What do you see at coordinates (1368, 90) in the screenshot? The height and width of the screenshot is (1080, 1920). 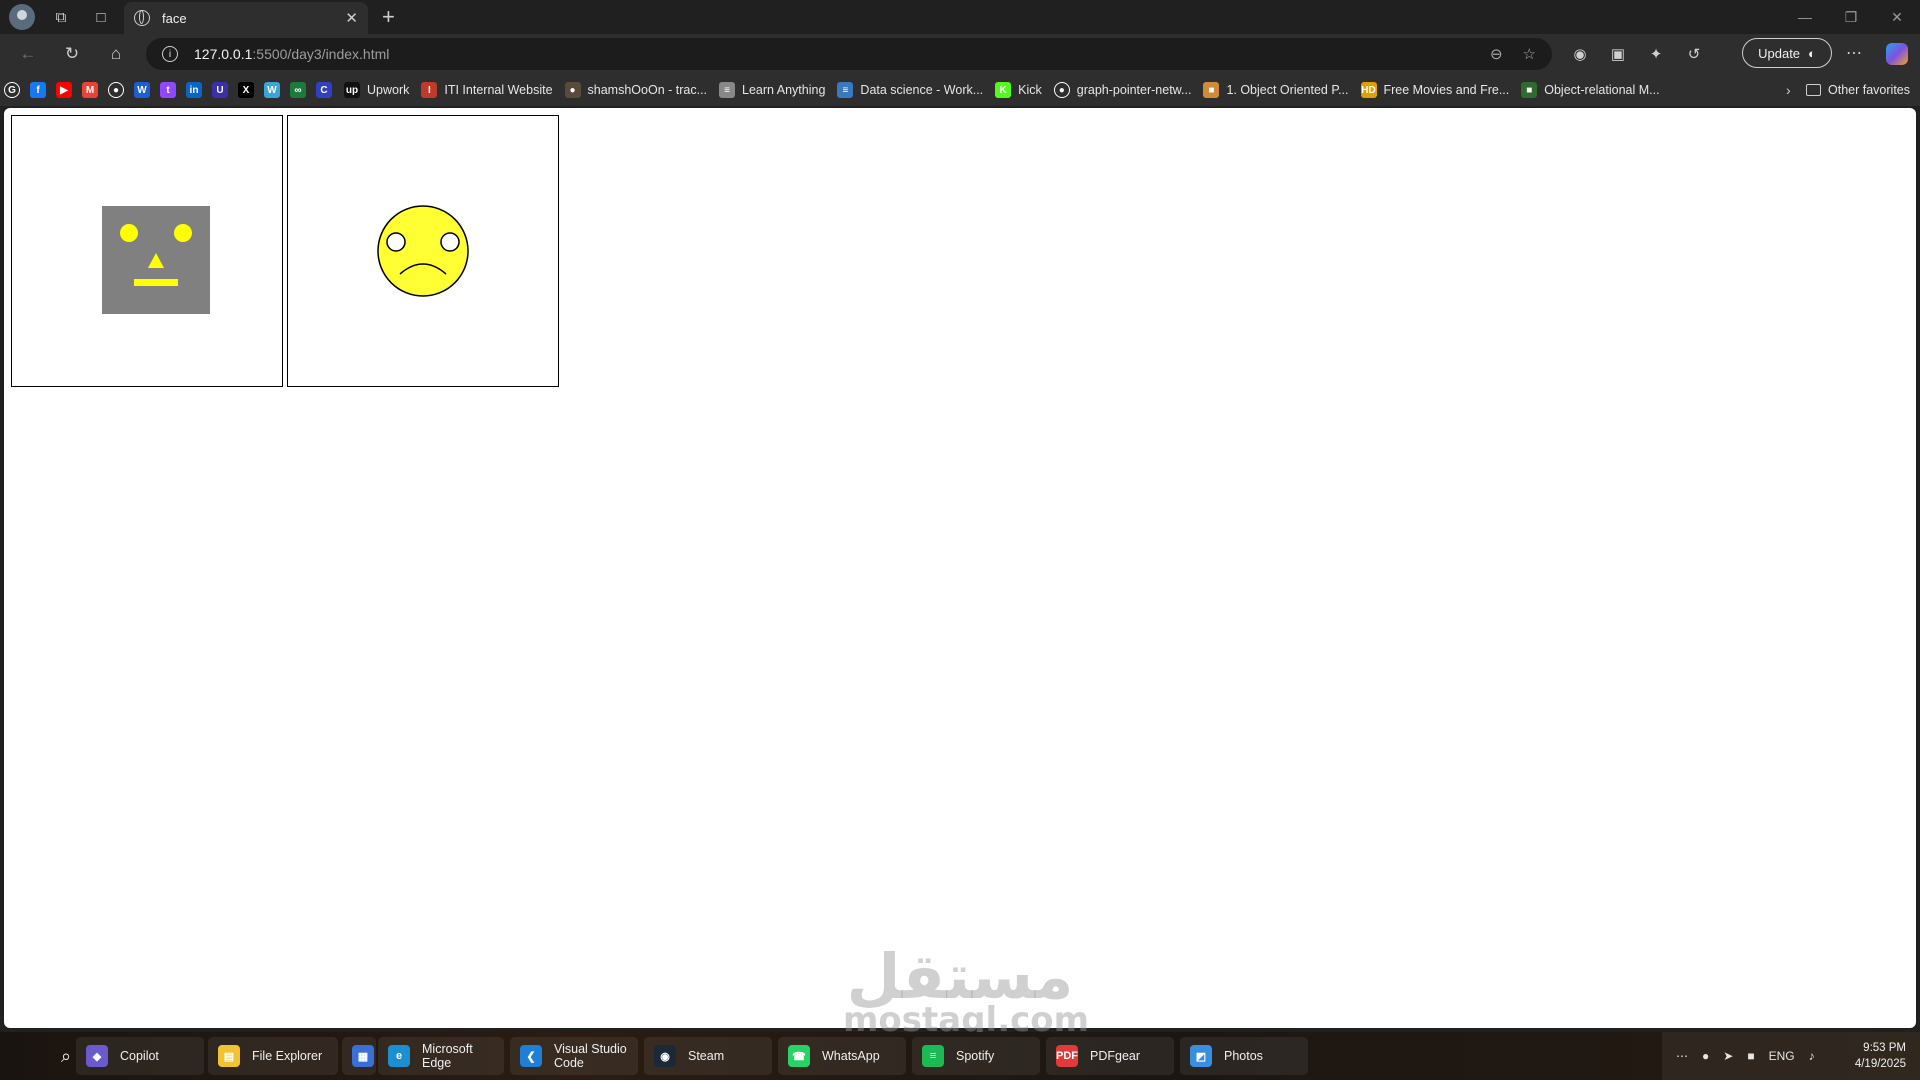 I see `hd-icon: HD` at bounding box center [1368, 90].